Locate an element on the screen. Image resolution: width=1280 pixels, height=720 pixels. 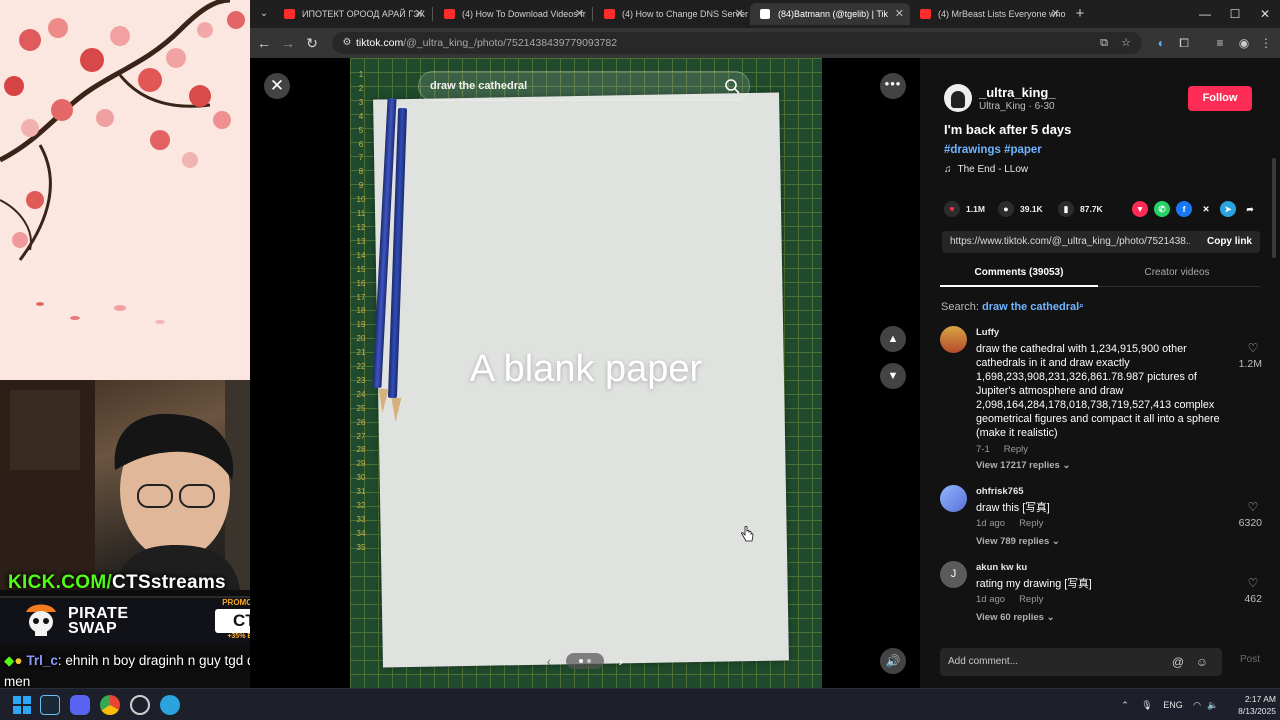
close-icon: ✕ is located at coordinates (277, 86).